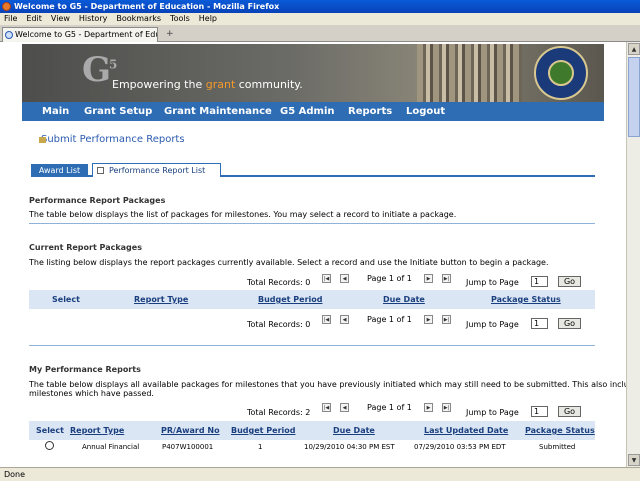 The width and height of the screenshot is (640, 481). I want to click on browser-tab-strip: Welcome to G5 - Department of Educ... +, so click(320, 33).